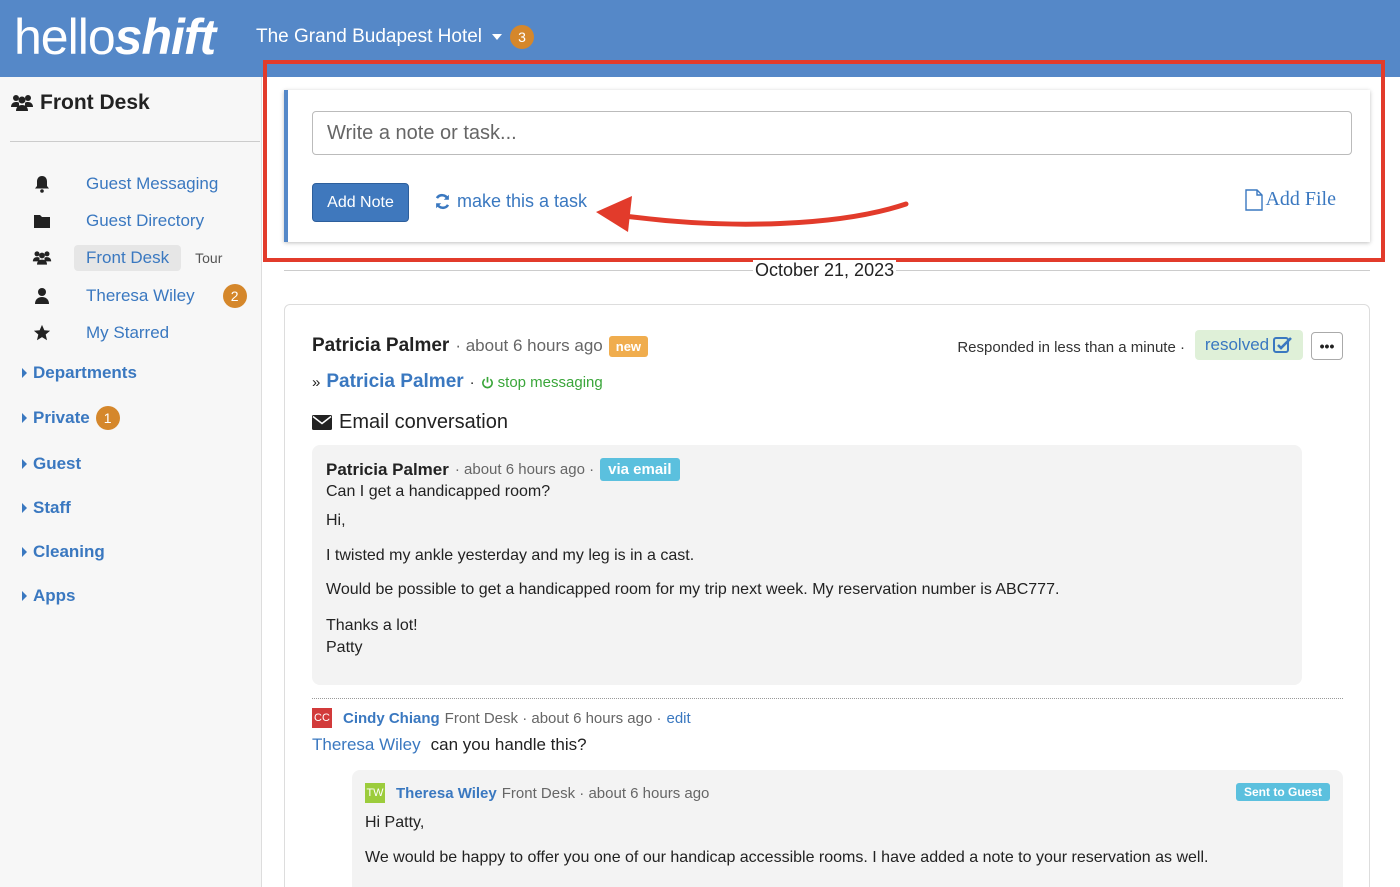 This screenshot has width=1400, height=887. What do you see at coordinates (54, 595) in the screenshot?
I see `sidebar-group-label: Apps` at bounding box center [54, 595].